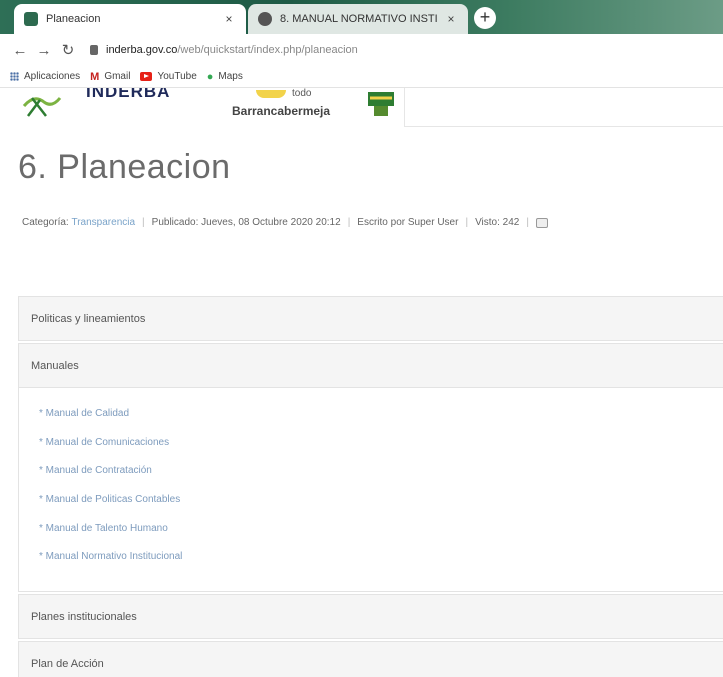  Describe the element at coordinates (95, 470) in the screenshot. I see `manual-link: * Manual de Contratación` at that location.